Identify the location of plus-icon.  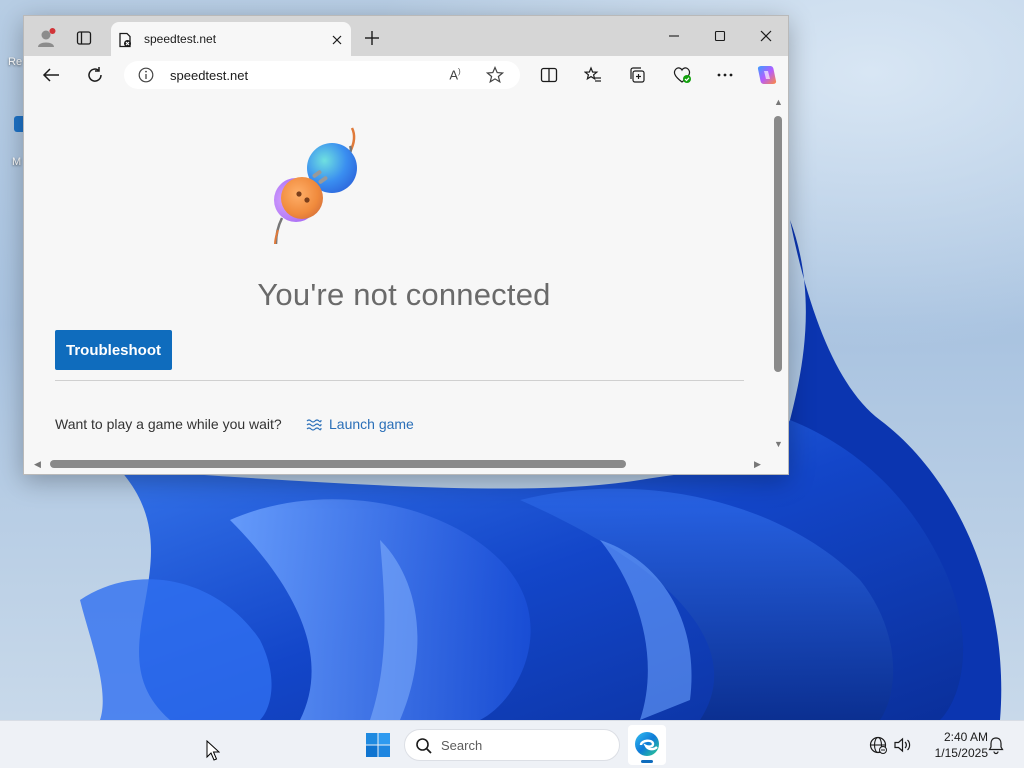
(372, 38).